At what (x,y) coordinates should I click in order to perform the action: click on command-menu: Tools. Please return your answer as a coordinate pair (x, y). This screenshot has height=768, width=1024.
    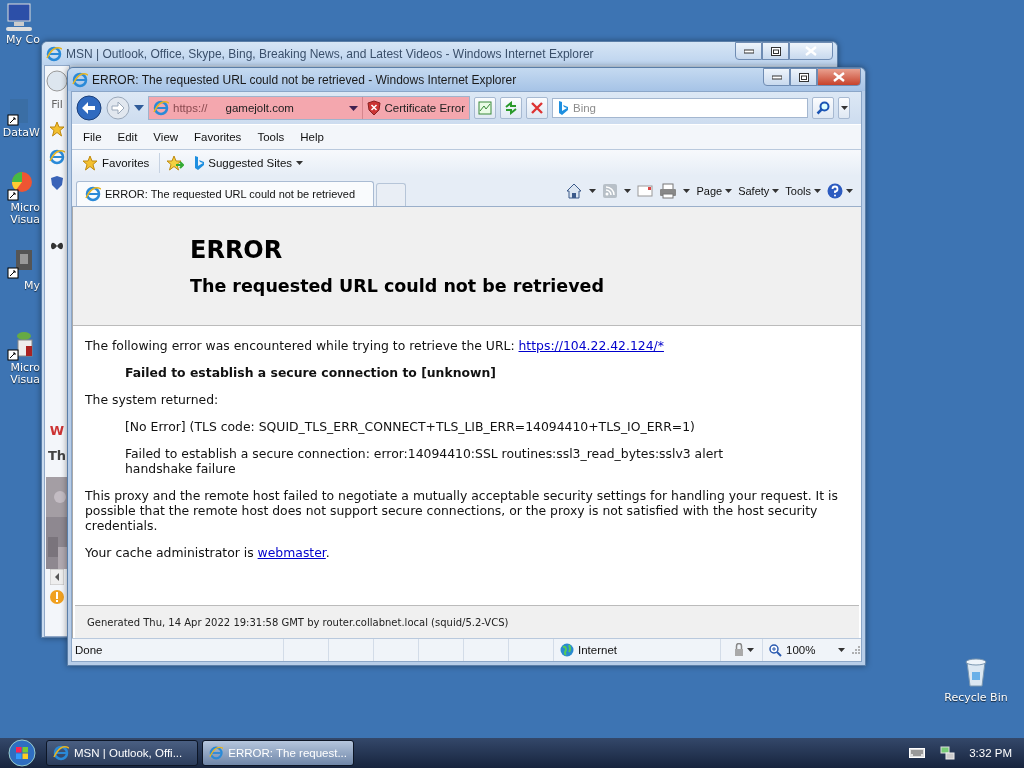
    Looking at the image, I should click on (803, 191).